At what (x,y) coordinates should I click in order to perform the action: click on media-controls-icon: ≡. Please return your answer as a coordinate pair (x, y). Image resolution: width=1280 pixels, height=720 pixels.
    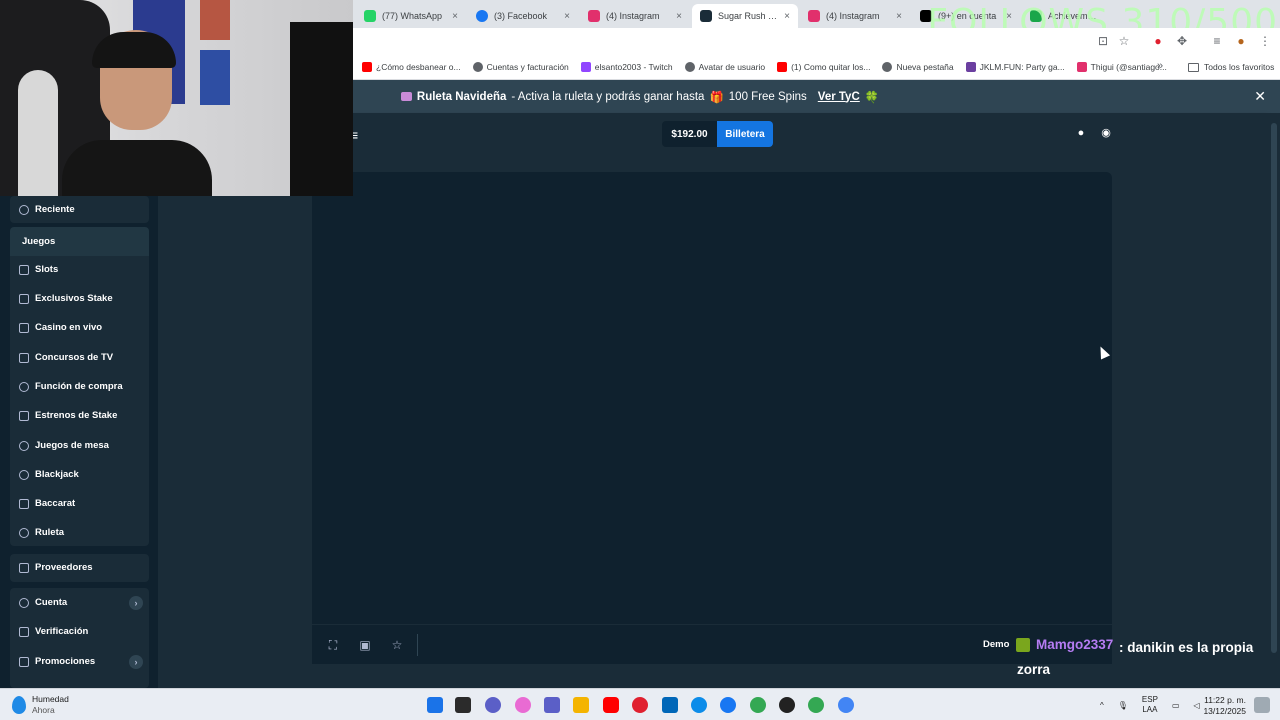
    Looking at the image, I should click on (1217, 41).